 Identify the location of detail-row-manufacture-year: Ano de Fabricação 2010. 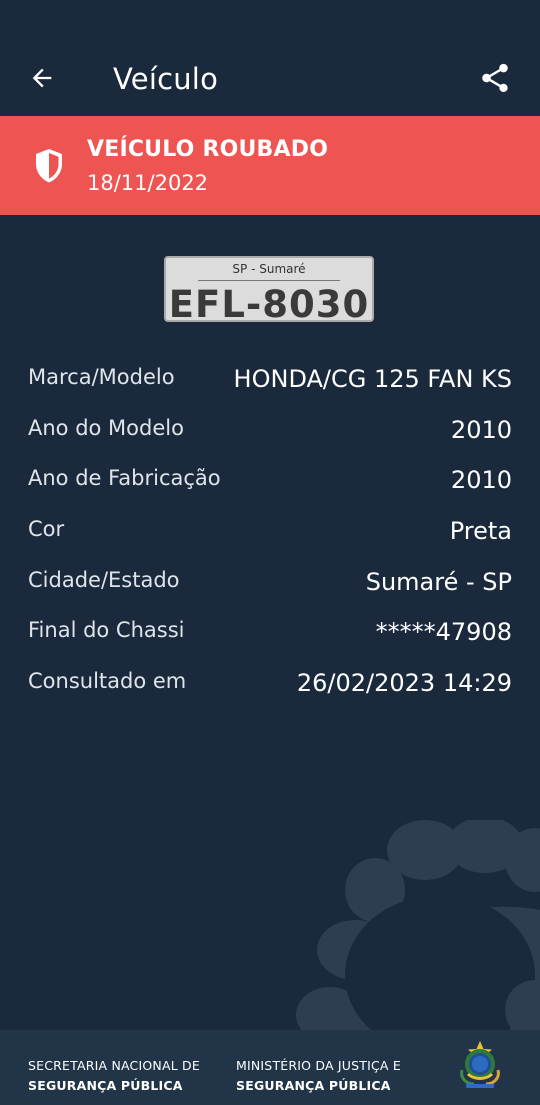
(270, 482).